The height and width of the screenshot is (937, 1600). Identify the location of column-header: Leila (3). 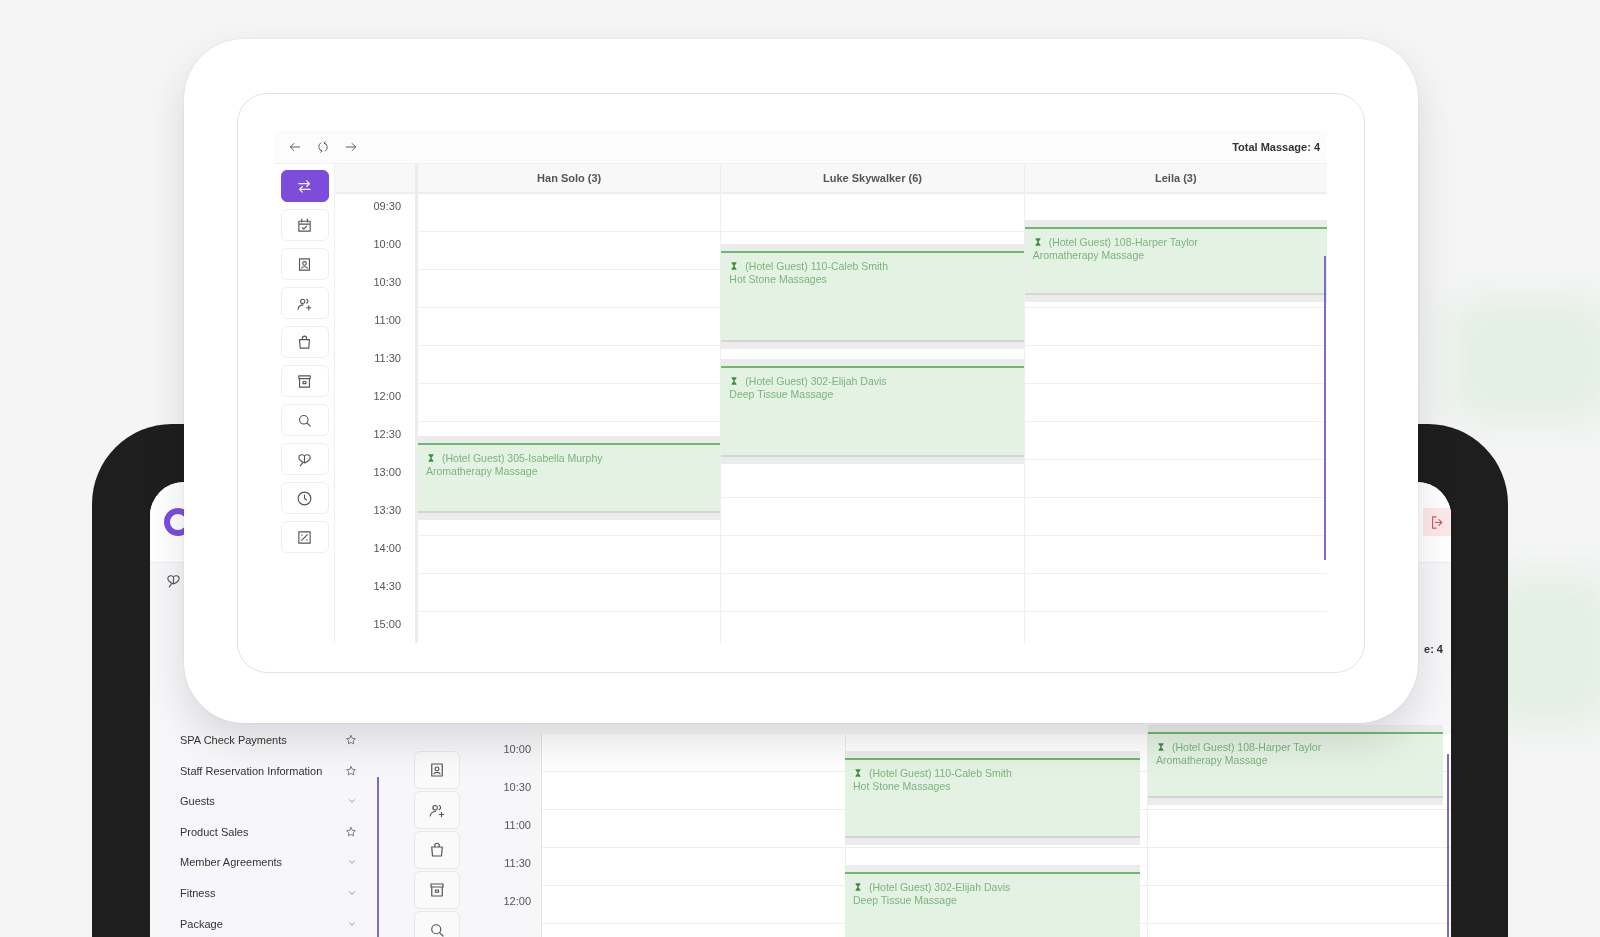
(1175, 179).